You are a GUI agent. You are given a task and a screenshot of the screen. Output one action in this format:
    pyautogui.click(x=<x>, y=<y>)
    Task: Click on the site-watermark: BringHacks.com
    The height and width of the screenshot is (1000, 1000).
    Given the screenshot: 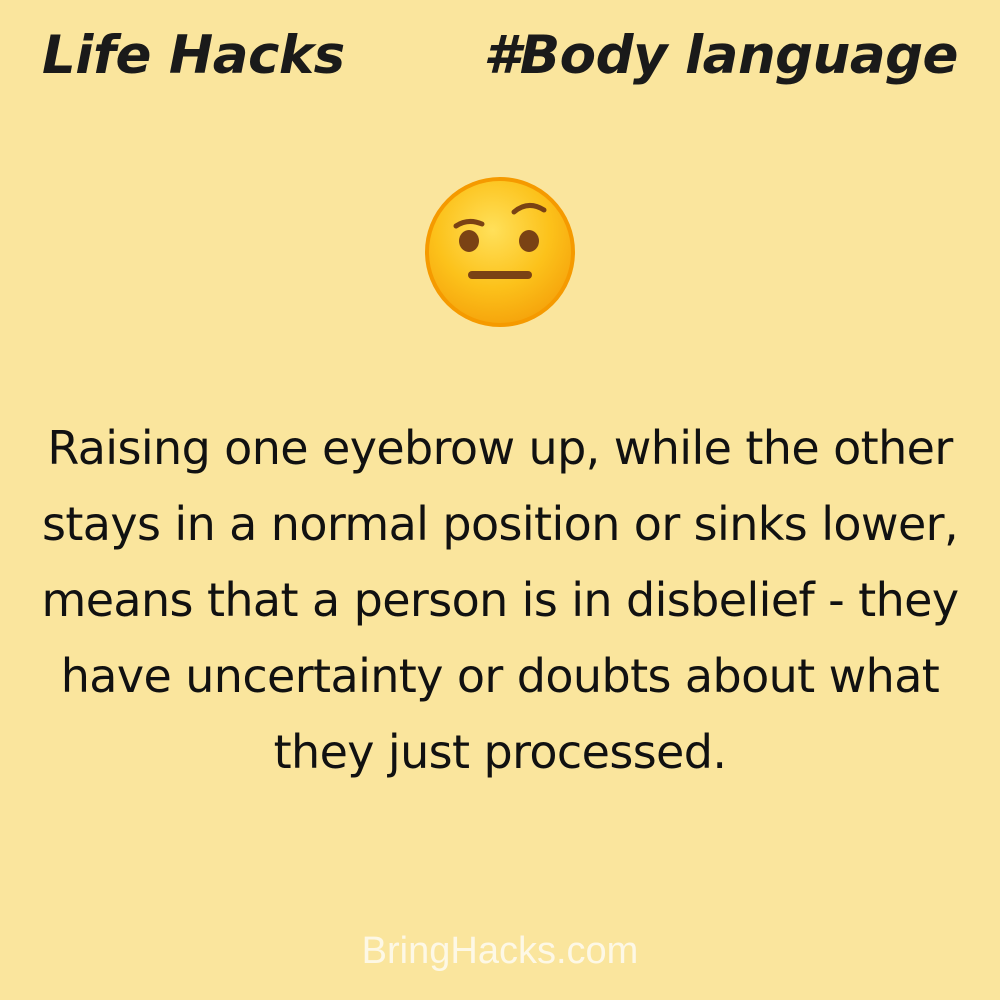 What is the action you would take?
    pyautogui.click(x=500, y=951)
    